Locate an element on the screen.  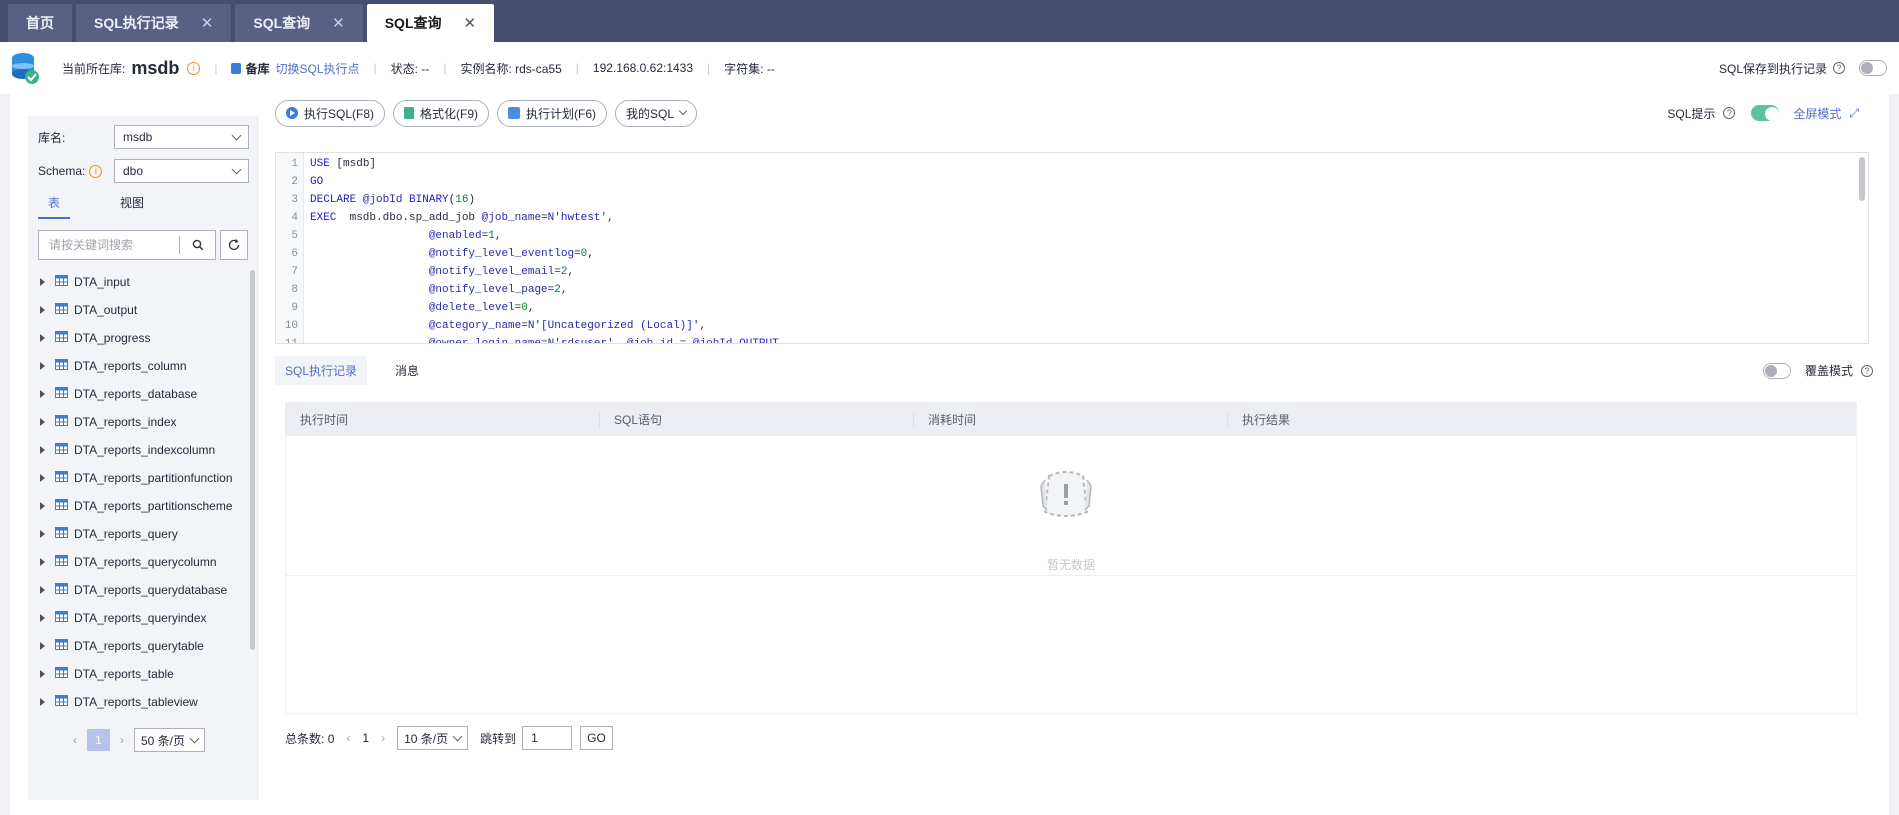
tree-item-table: DTA_reports_query is located at coordinates (137, 534).